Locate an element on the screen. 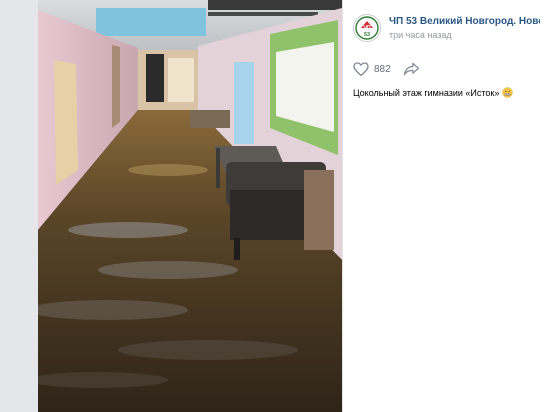  share-button is located at coordinates (411, 69).